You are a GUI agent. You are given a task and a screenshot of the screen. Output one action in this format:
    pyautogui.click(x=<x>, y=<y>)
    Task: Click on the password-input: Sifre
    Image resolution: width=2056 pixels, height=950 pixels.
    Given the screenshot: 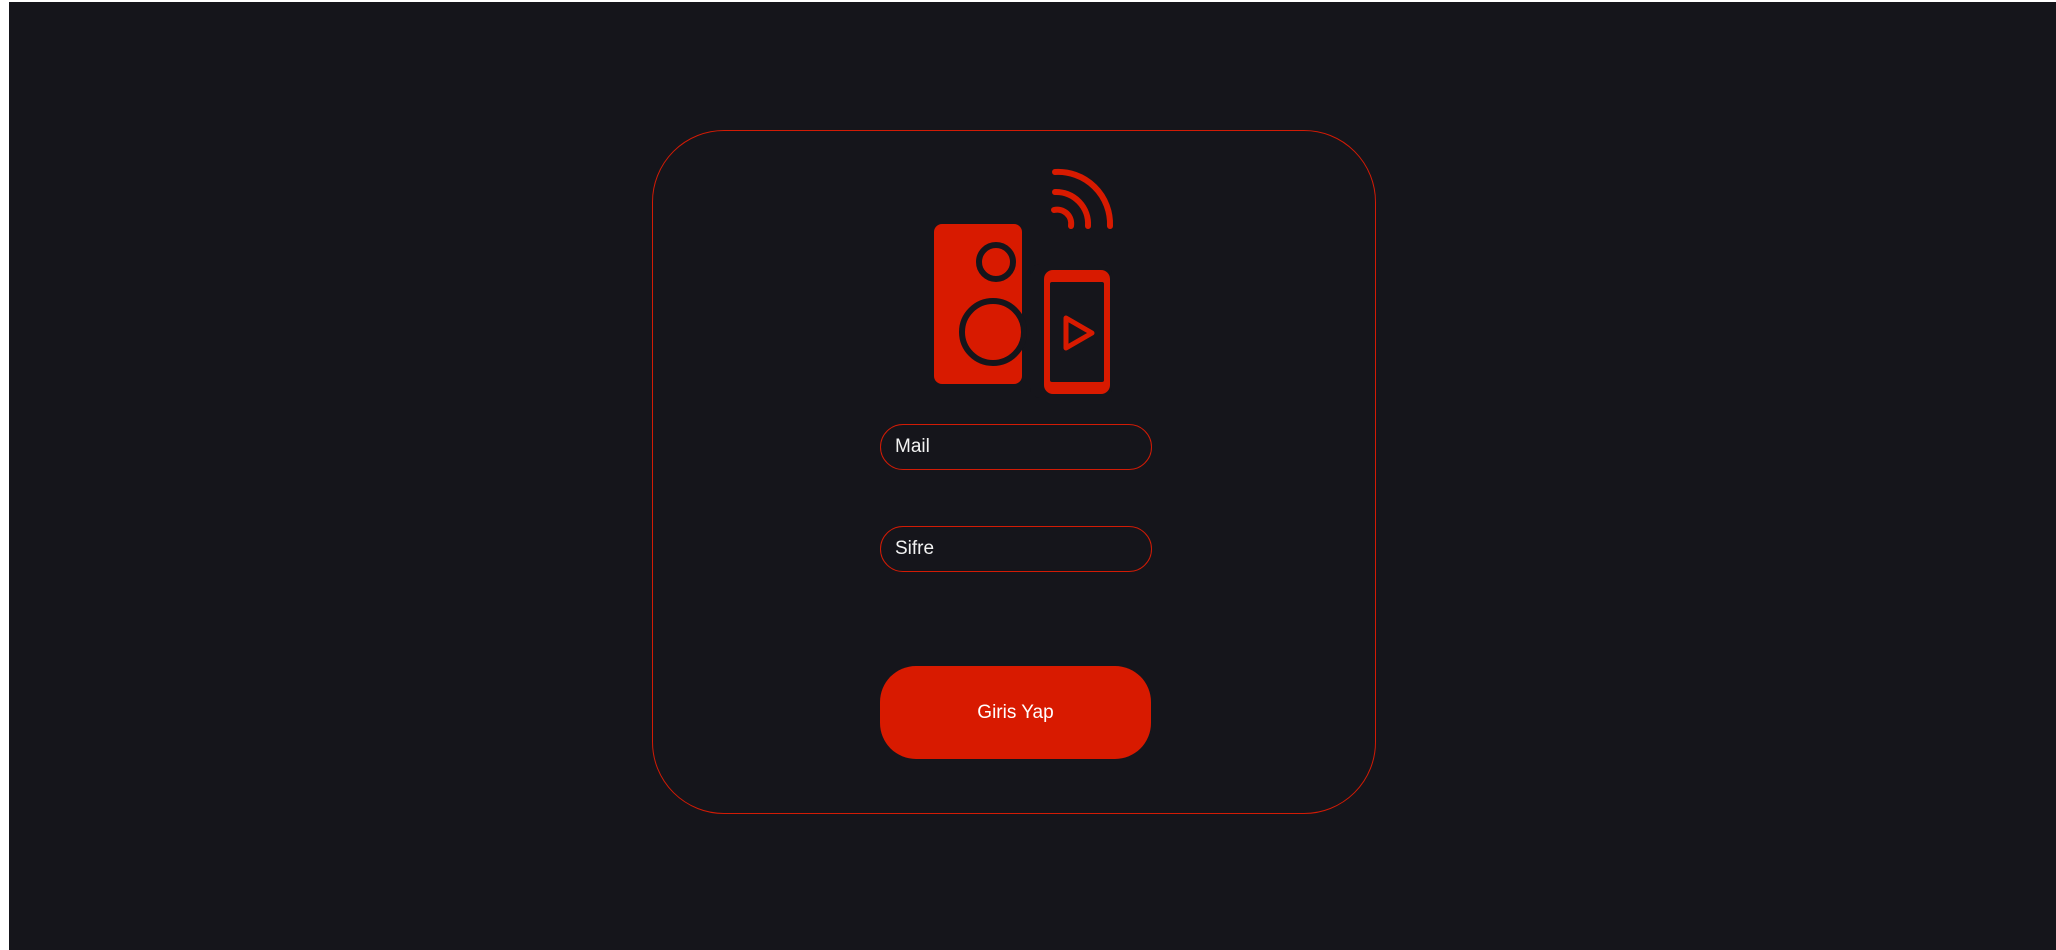 What is the action you would take?
    pyautogui.click(x=1016, y=549)
    